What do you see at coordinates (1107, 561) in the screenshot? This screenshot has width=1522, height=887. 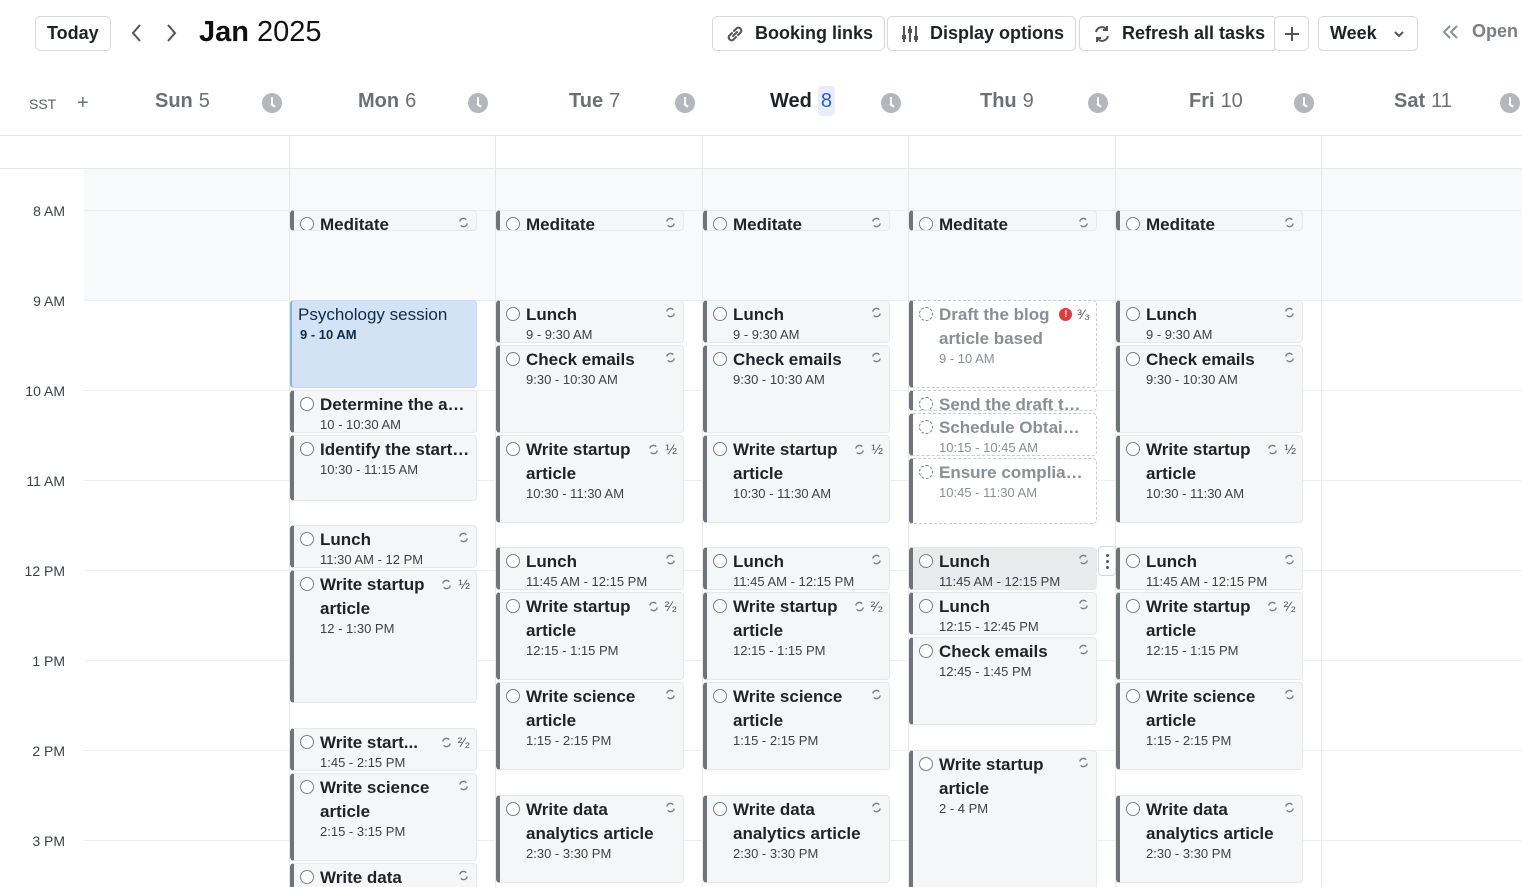 I see `more-options-icon` at bounding box center [1107, 561].